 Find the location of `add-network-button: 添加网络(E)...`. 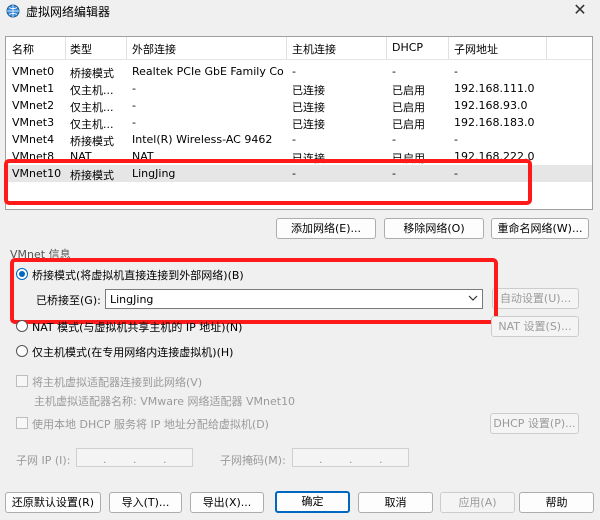

add-network-button: 添加网络(E)... is located at coordinates (326, 228).